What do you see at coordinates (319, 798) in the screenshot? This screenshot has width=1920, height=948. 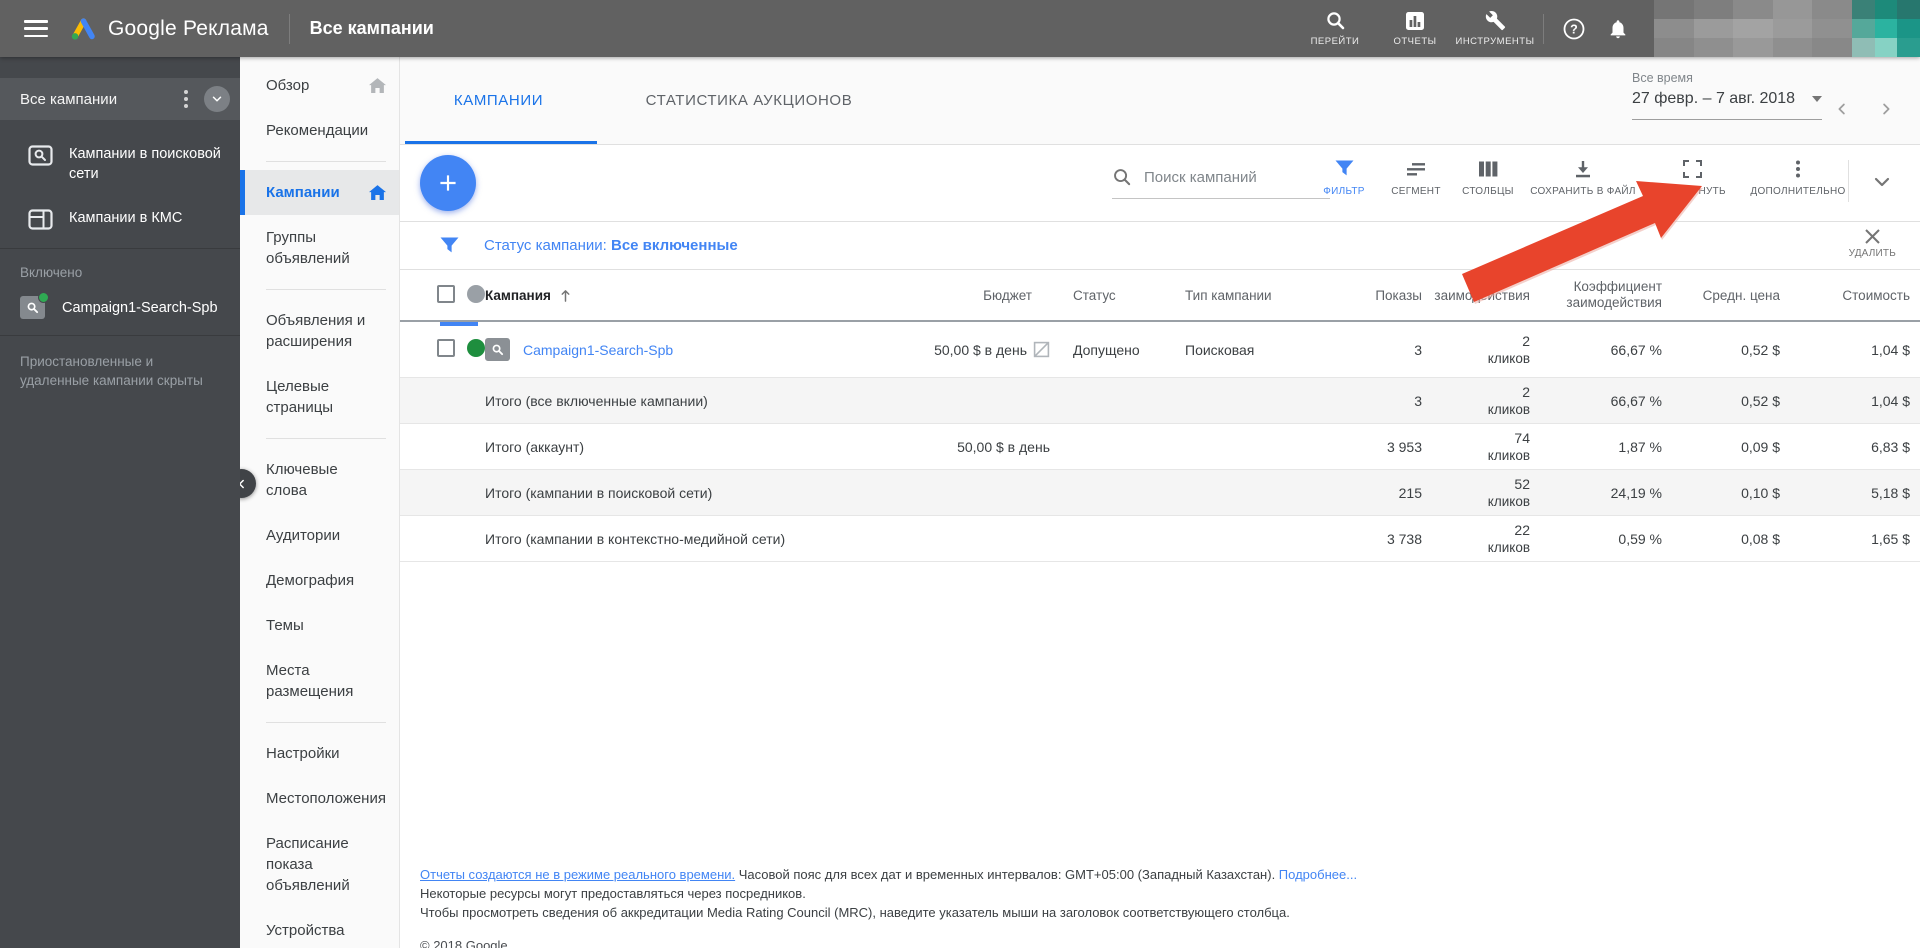 I see `nav-item-locations: Местоположения` at bounding box center [319, 798].